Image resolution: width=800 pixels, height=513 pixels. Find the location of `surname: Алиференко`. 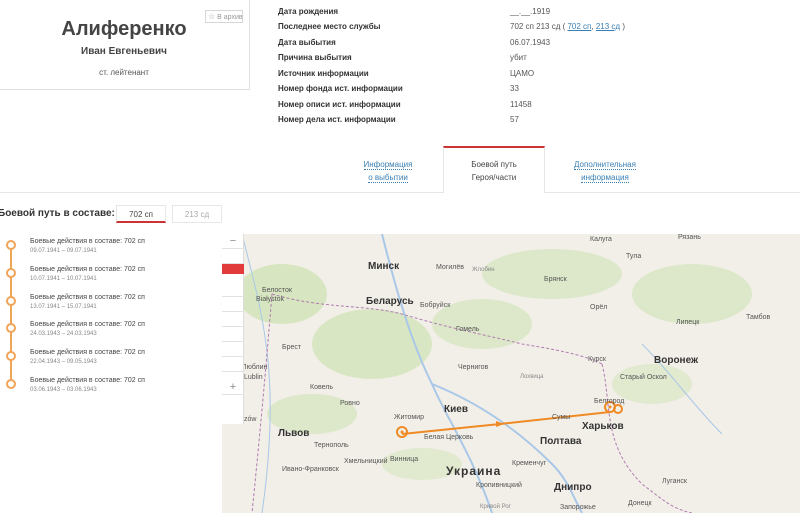

surname: Алиференко is located at coordinates (124, 29).